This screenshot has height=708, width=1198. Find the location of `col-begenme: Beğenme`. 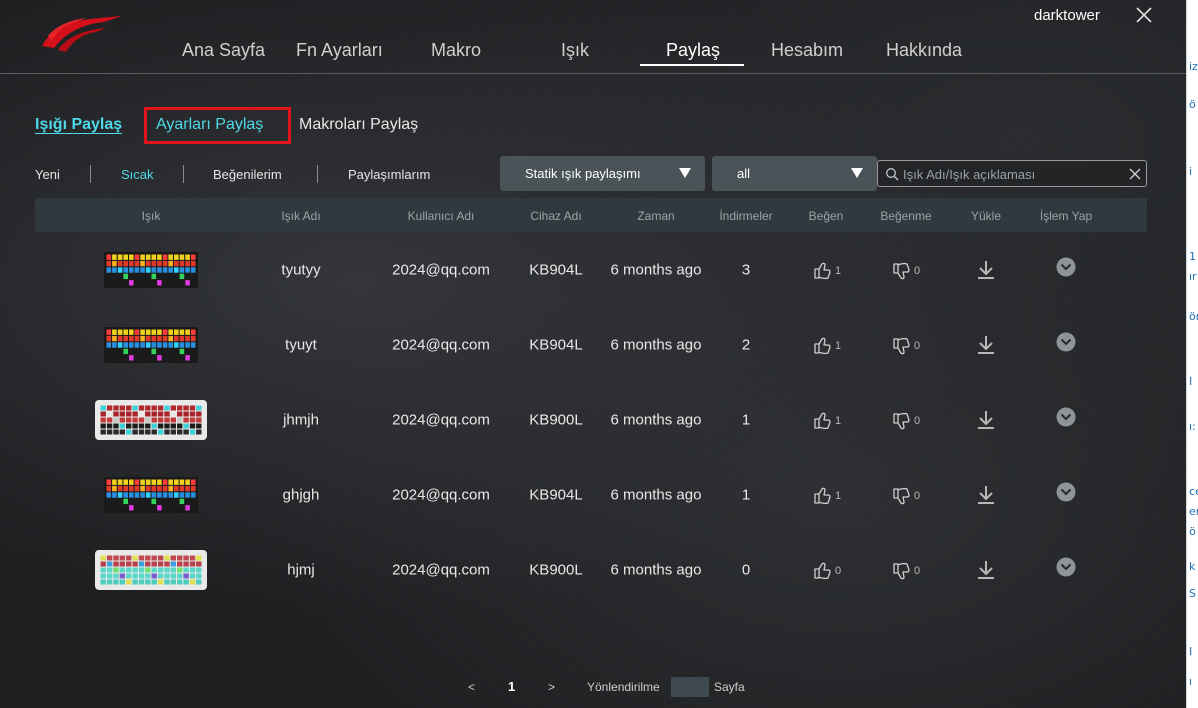

col-begenme: Beğenme is located at coordinates (905, 216).